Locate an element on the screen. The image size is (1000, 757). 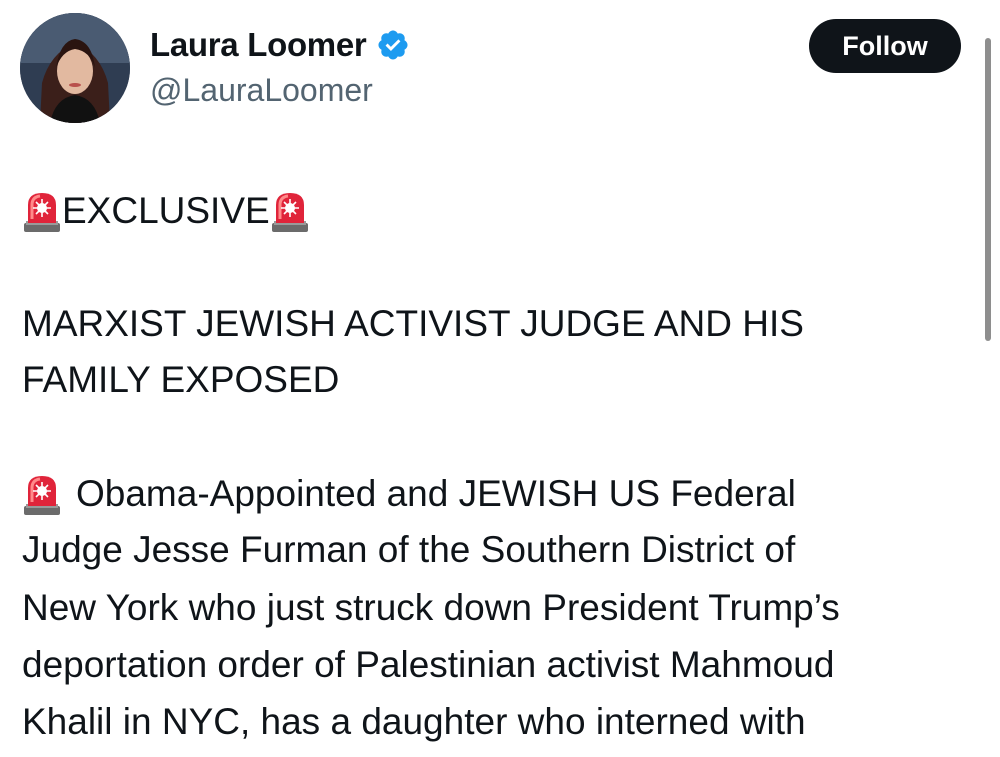
follow-button: Follow is located at coordinates (885, 46).